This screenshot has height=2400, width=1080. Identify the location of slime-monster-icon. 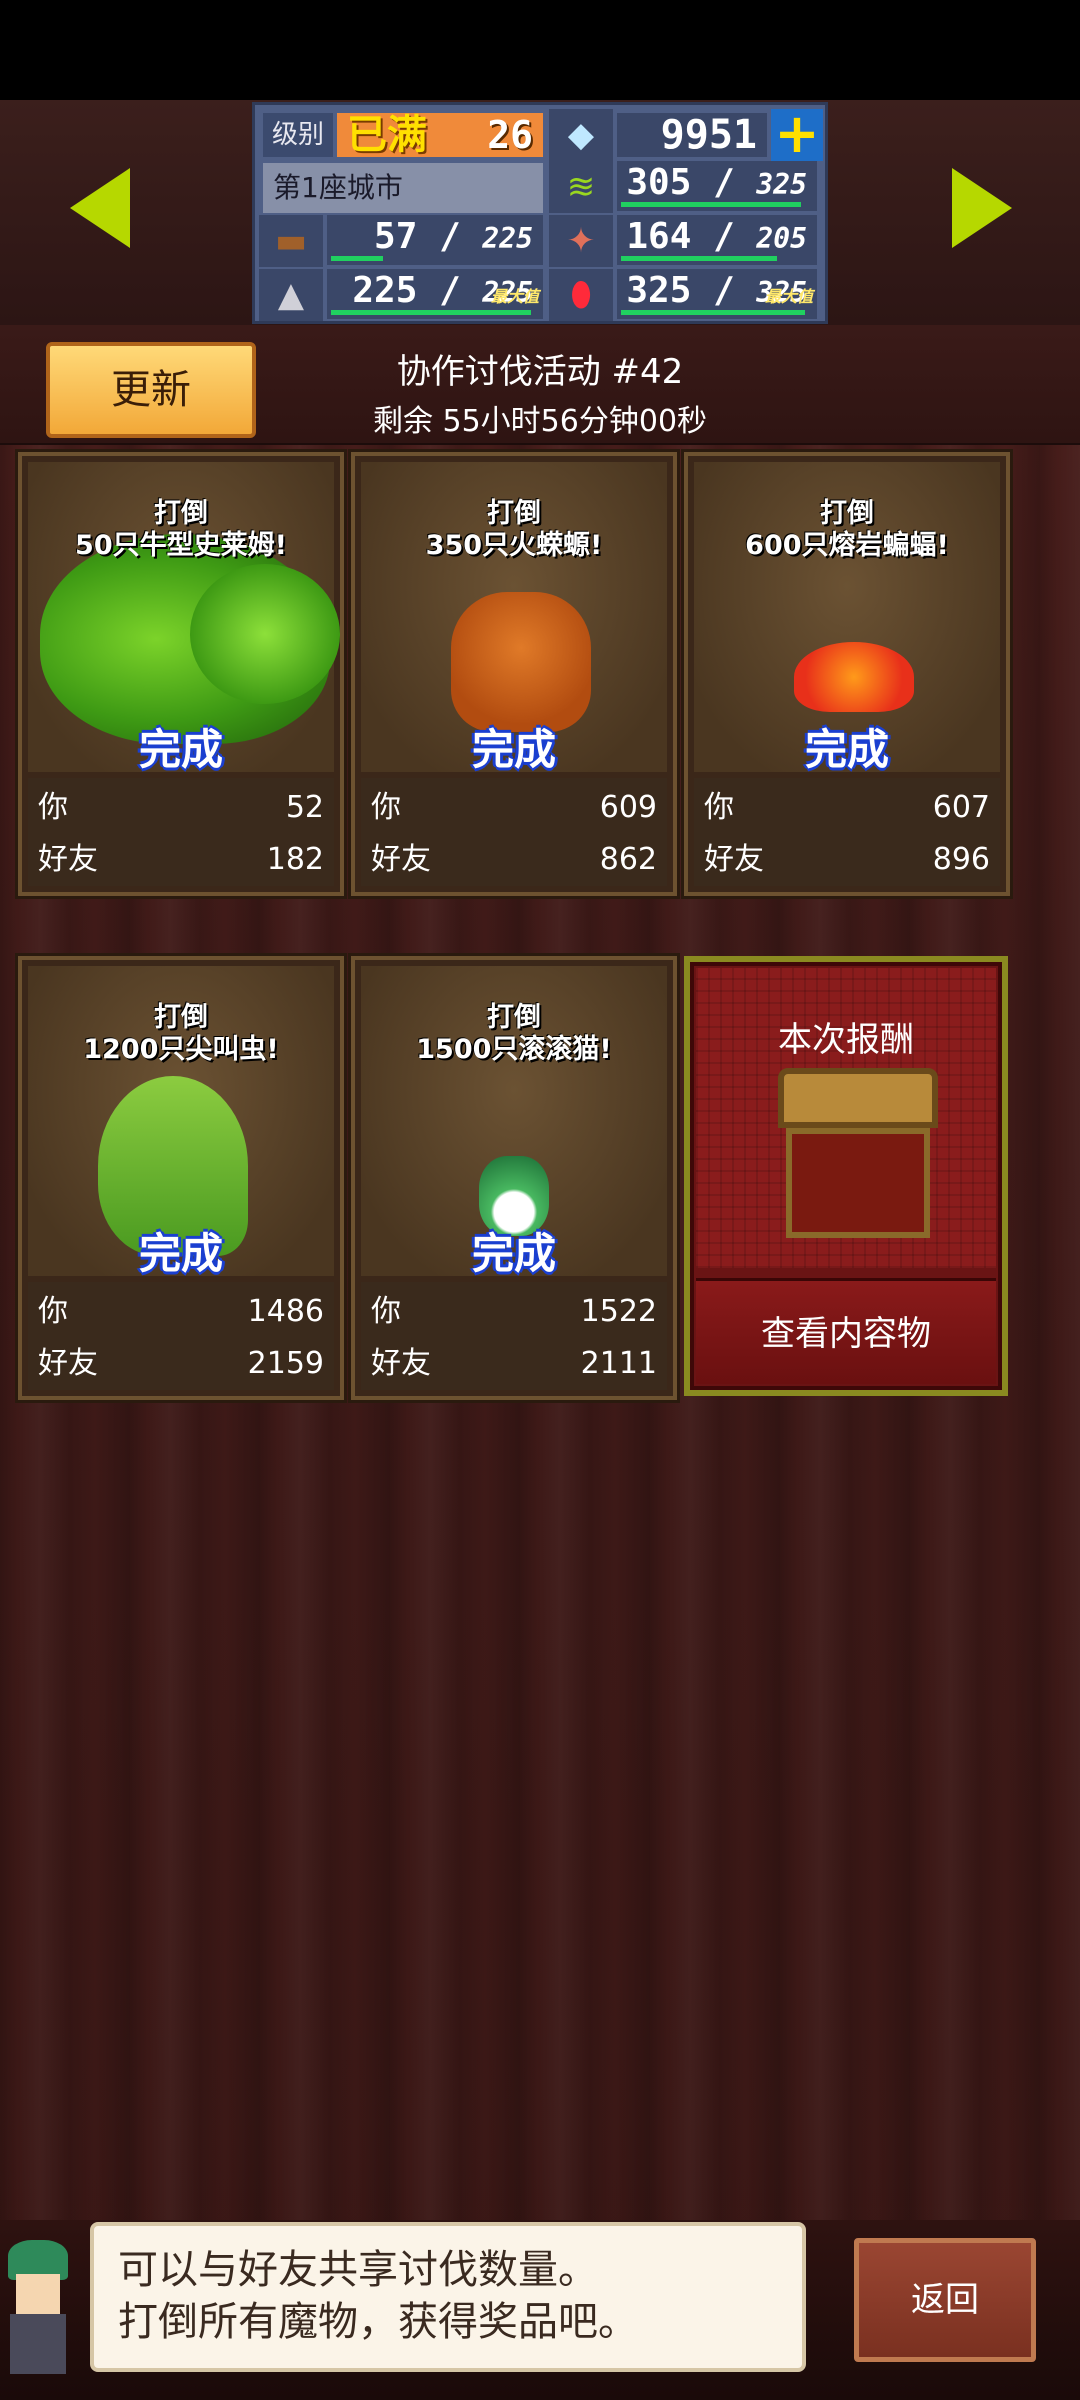
(190, 639).